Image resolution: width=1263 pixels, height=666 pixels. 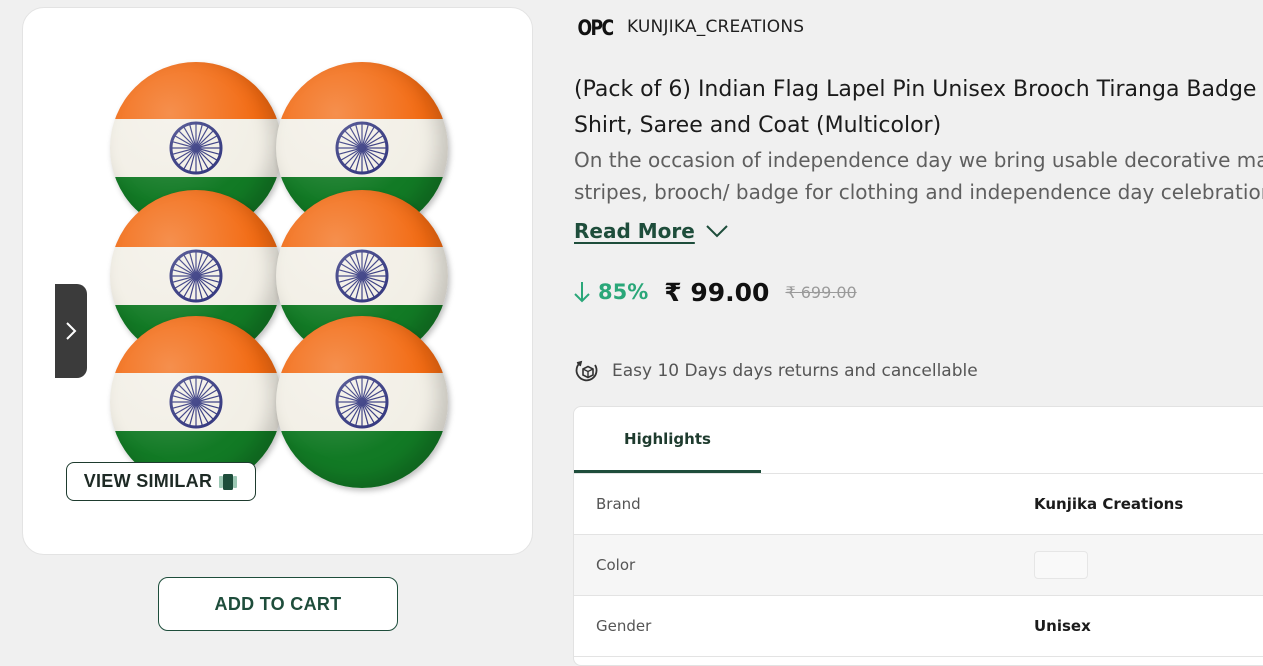 I want to click on spec-value: Kunjika Creations, so click(x=1109, y=504).